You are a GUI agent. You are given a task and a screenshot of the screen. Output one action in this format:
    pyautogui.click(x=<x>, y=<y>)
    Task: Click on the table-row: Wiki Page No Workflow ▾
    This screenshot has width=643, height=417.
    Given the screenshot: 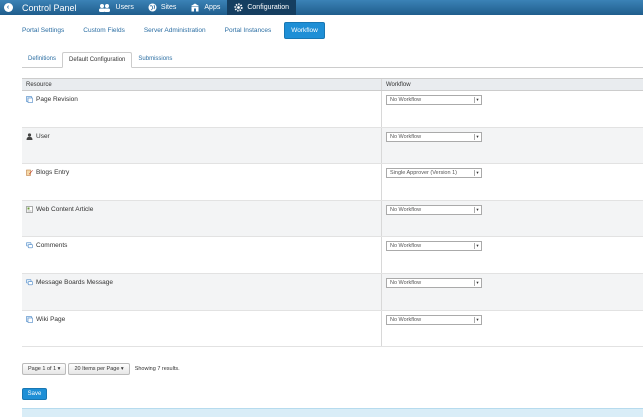 What is the action you would take?
    pyautogui.click(x=332, y=329)
    